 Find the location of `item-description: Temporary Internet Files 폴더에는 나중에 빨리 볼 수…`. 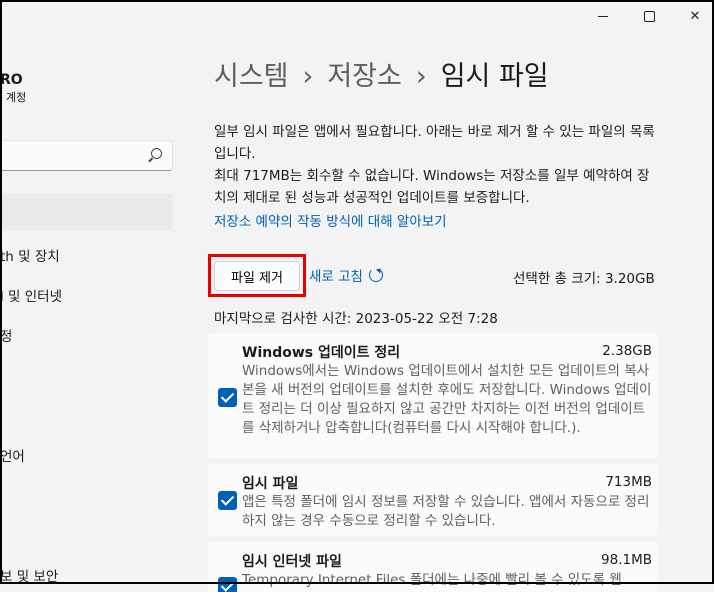

item-description: Temporary Internet Files 폴더에는 나중에 빨리 볼 수… is located at coordinates (432, 580).